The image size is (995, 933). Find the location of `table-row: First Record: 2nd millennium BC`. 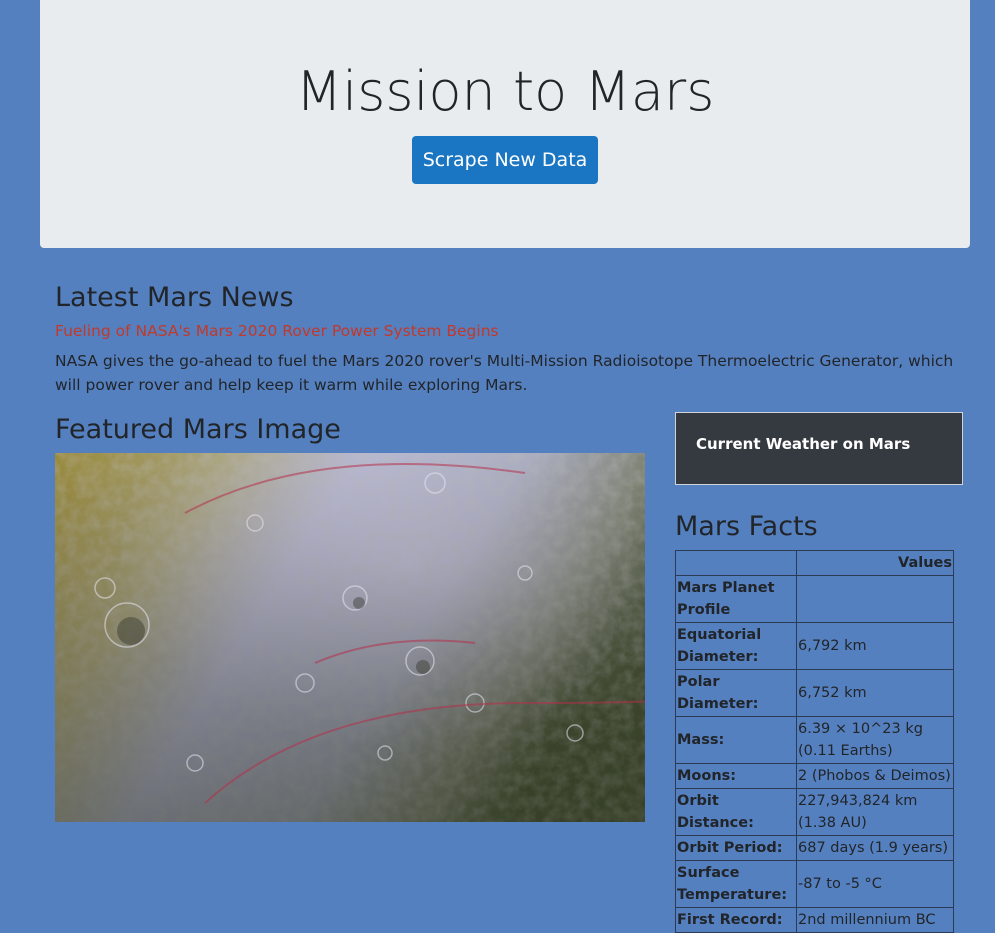

table-row: First Record: 2nd millennium BC is located at coordinates (814, 920).